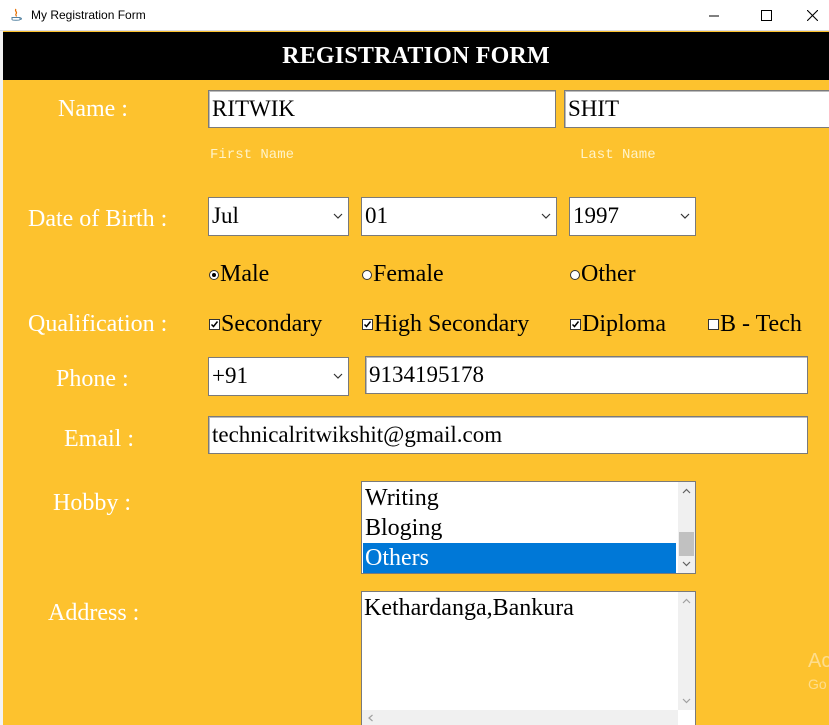 This screenshot has width=829, height=725. I want to click on name-label: Name :, so click(93, 109).